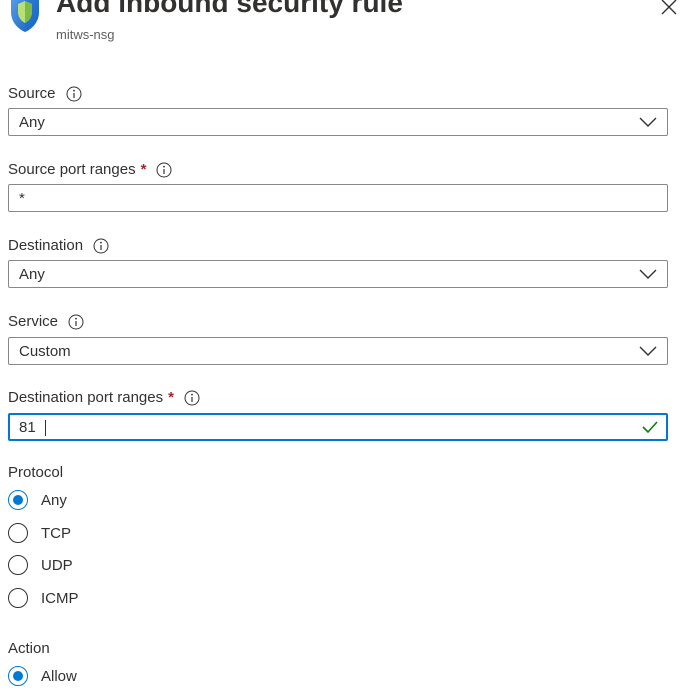  What do you see at coordinates (32, 122) in the screenshot?
I see `source-value: Any` at bounding box center [32, 122].